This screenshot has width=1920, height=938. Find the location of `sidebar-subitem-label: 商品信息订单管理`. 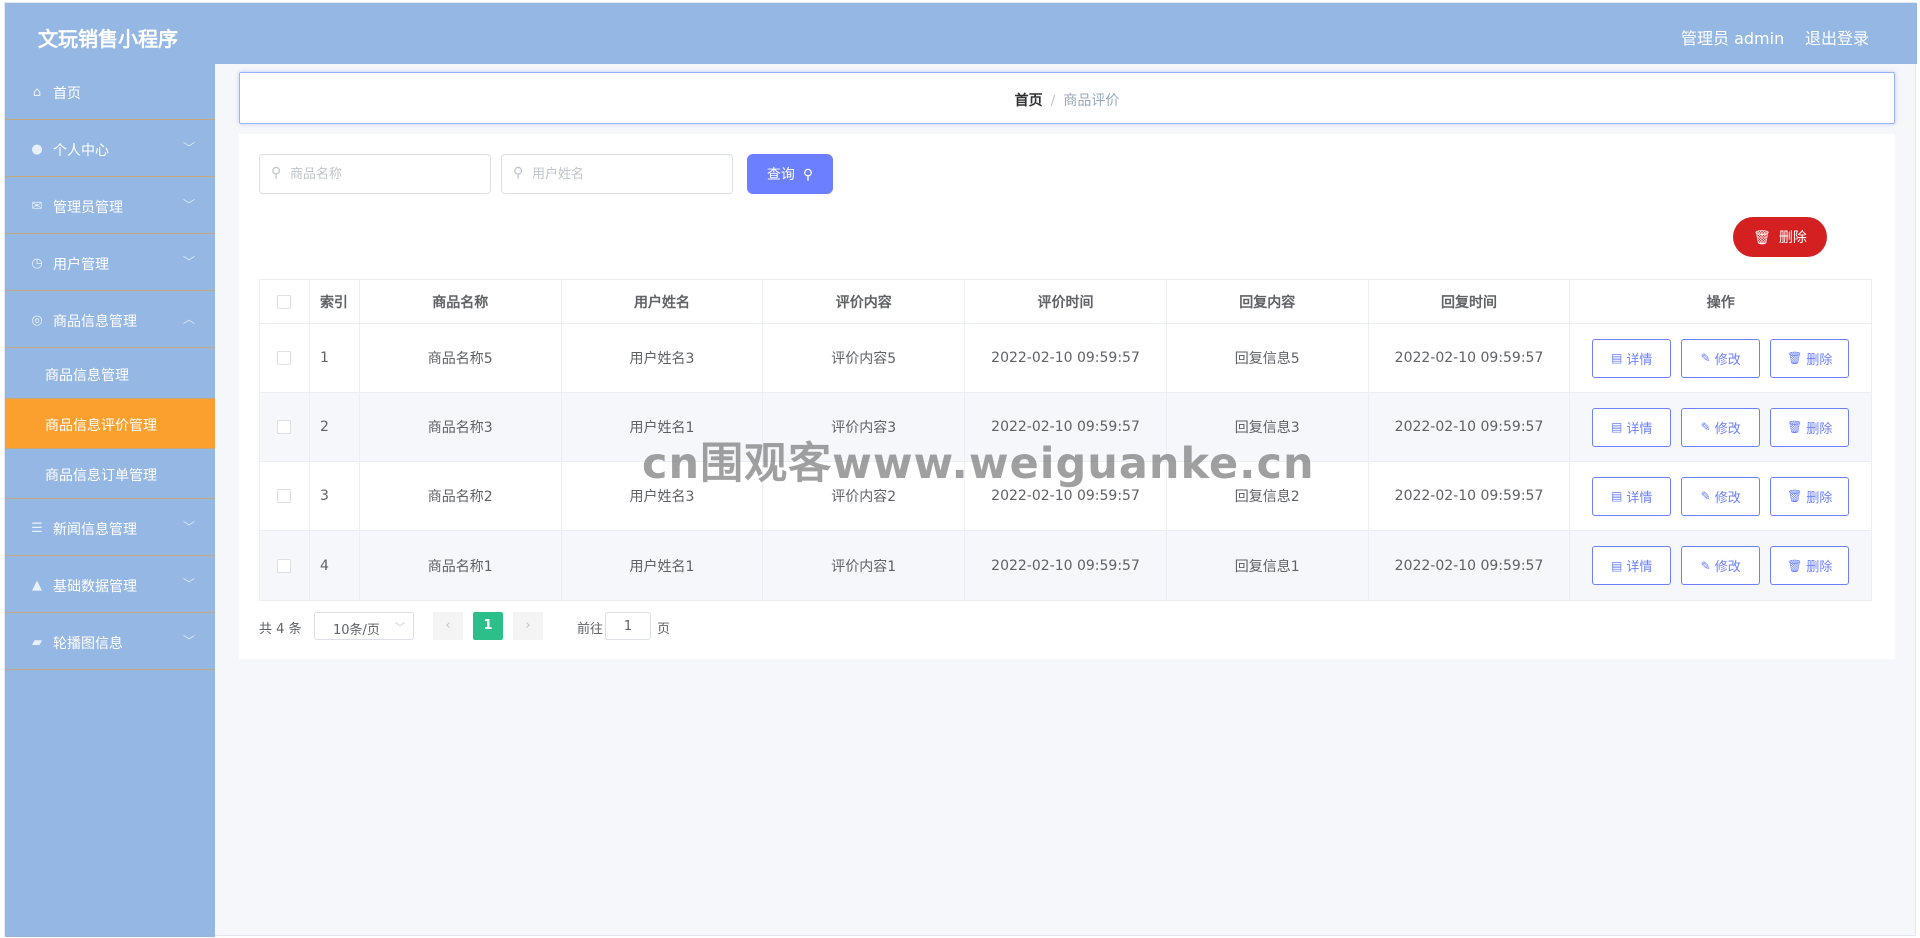

sidebar-subitem-label: 商品信息订单管理 is located at coordinates (101, 476).